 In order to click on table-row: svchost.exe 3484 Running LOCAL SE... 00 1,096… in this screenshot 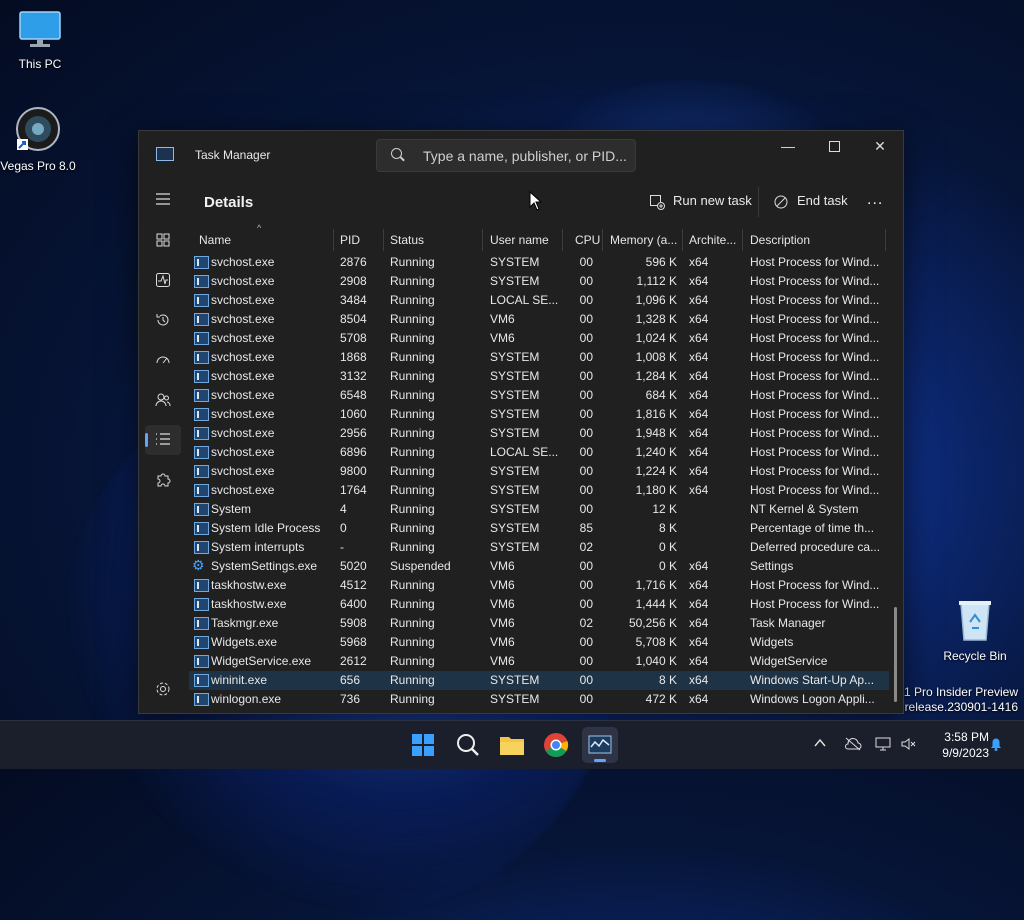, I will do `click(539, 300)`.